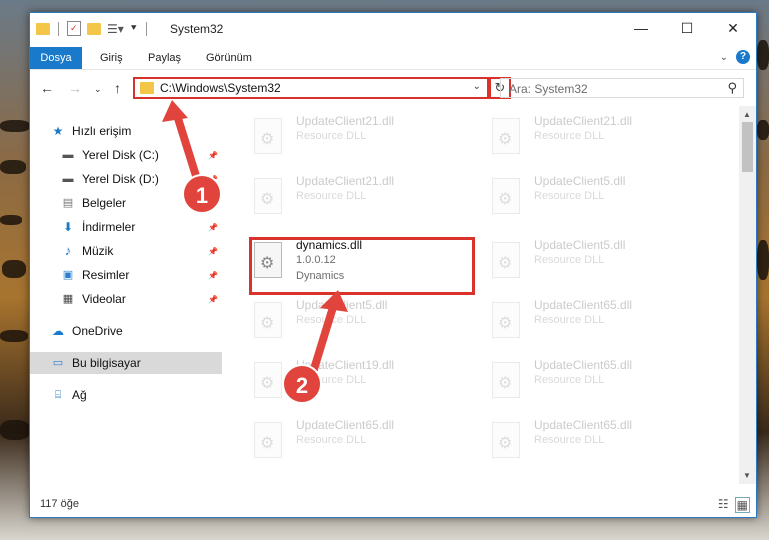  I want to click on up-button: ↑, so click(117, 88).